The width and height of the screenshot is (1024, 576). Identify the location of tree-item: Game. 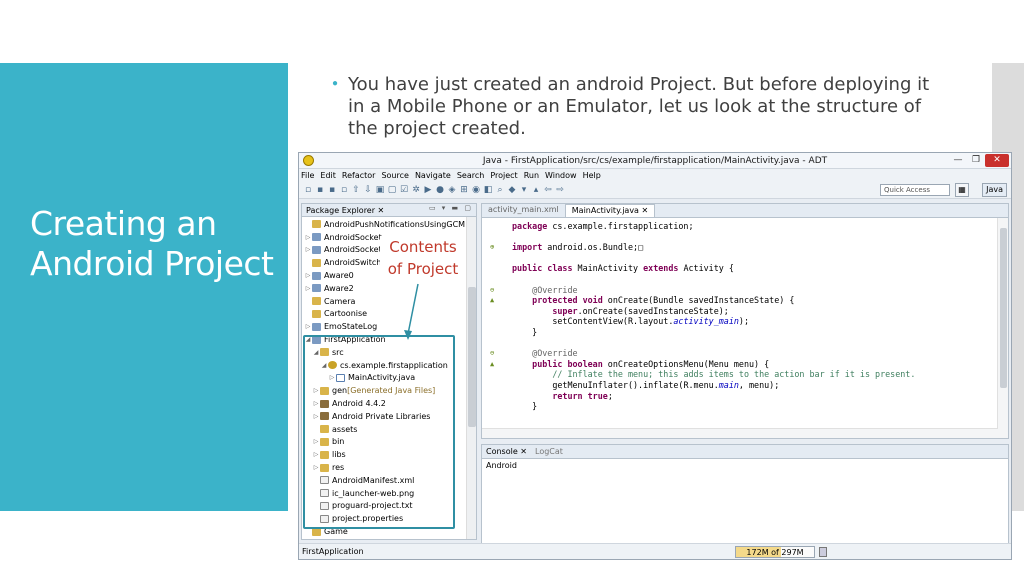
(389, 531).